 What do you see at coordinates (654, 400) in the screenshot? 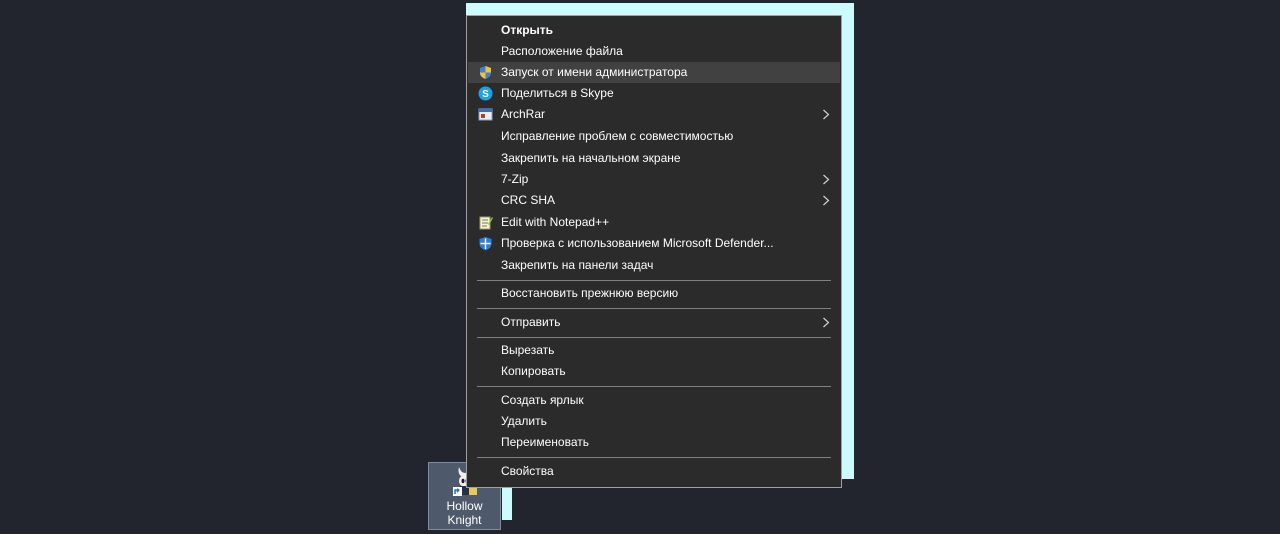
I see `menu-item-create-shortcut: Создать ярлык` at bounding box center [654, 400].